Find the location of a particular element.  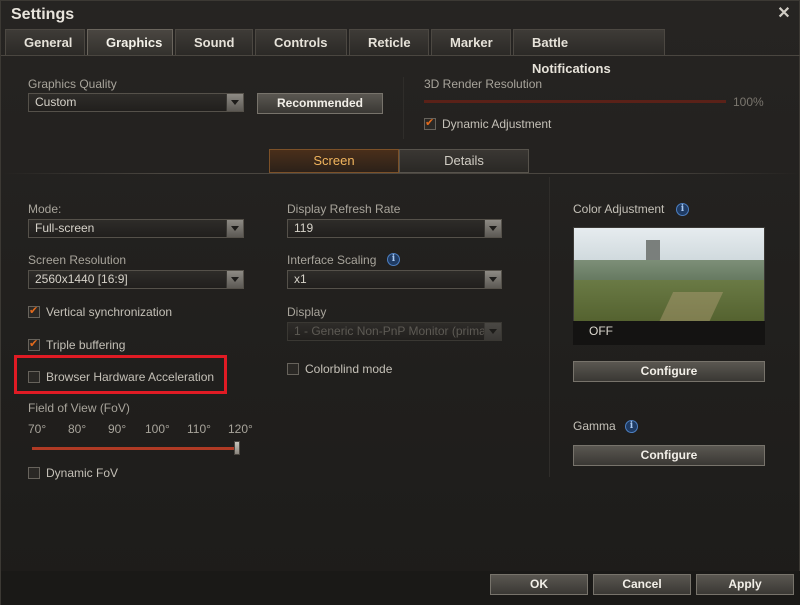

fov-slider-fill is located at coordinates (135, 448).